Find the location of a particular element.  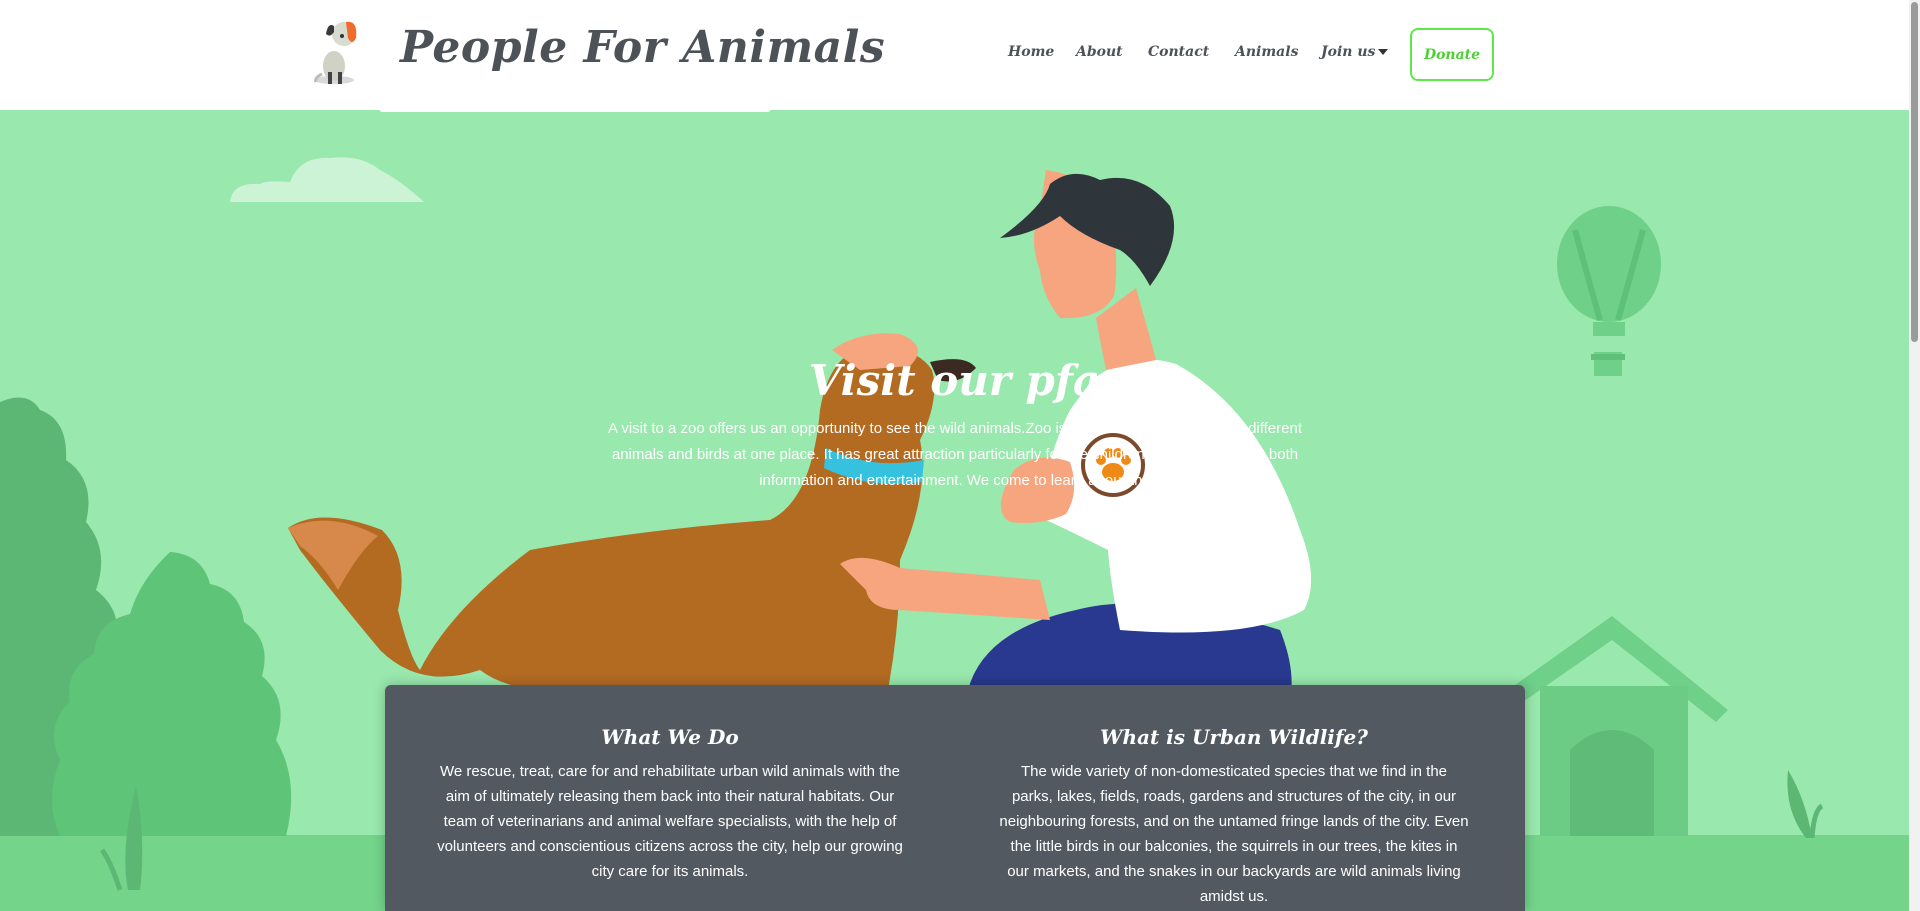

dog-house is located at coordinates (1618, 726).